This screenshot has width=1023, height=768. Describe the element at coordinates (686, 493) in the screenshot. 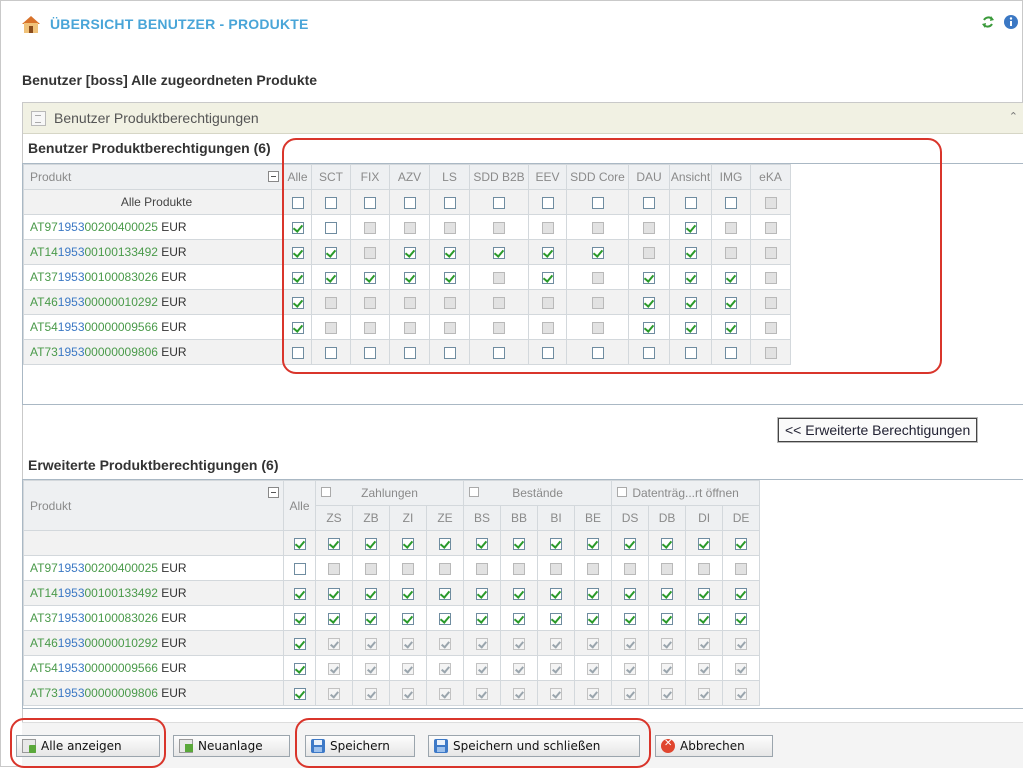

I see `group-header-2: Datenträg...rt öffnen` at that location.